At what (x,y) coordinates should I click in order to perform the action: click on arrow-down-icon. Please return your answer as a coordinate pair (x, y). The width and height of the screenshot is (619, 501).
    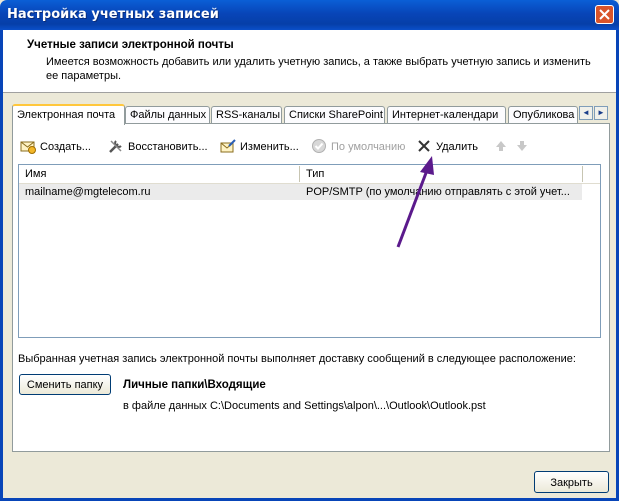
    Looking at the image, I should click on (522, 146).